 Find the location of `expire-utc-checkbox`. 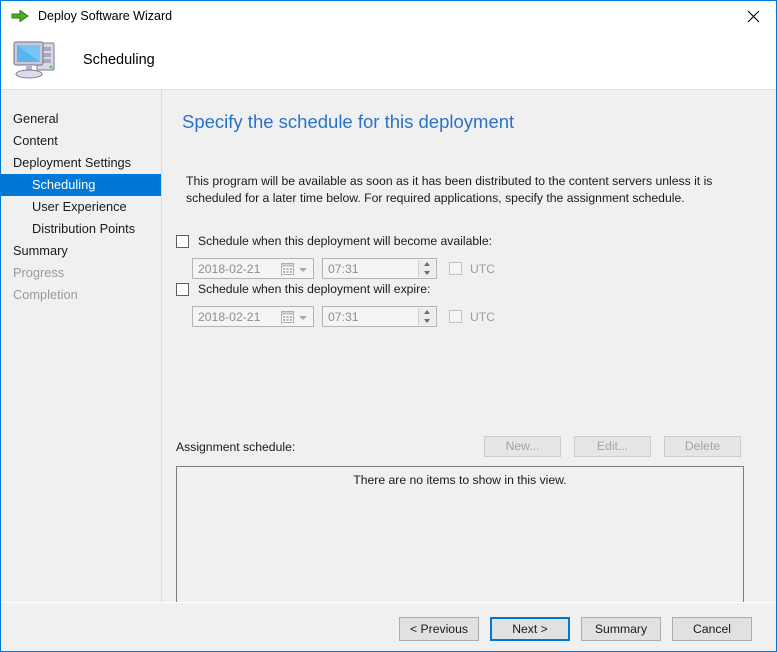

expire-utc-checkbox is located at coordinates (455, 316).